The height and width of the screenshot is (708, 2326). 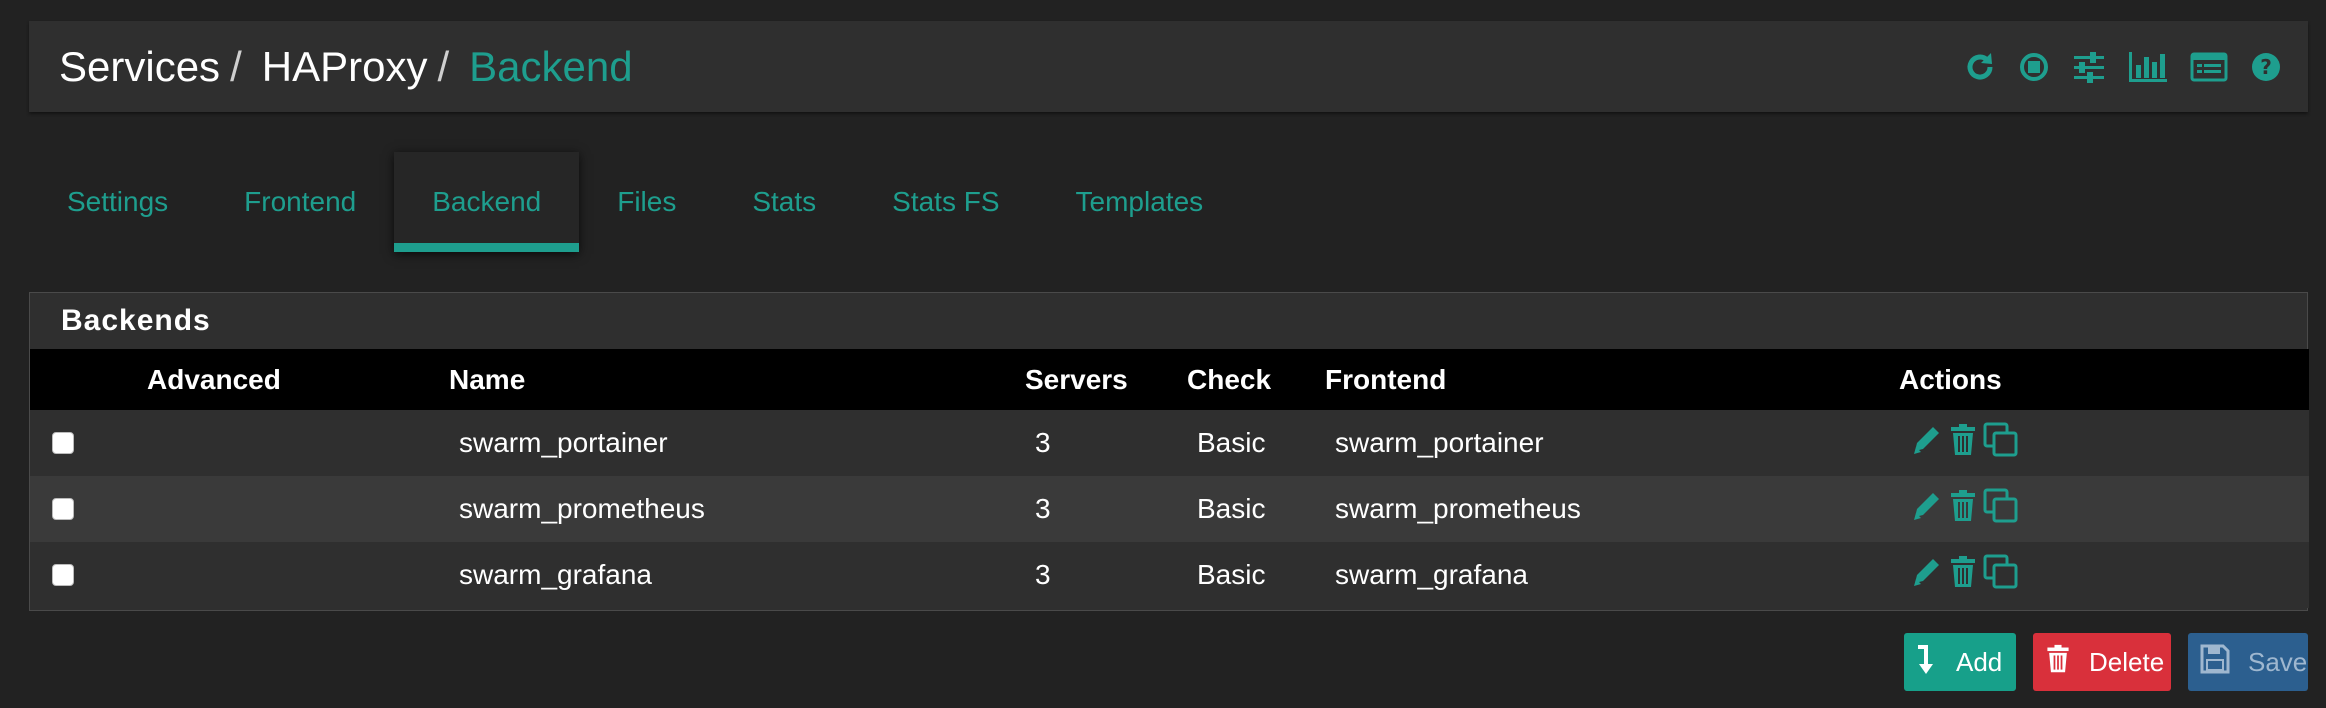 What do you see at coordinates (136, 320) in the screenshot?
I see `panel-title: Backends` at bounding box center [136, 320].